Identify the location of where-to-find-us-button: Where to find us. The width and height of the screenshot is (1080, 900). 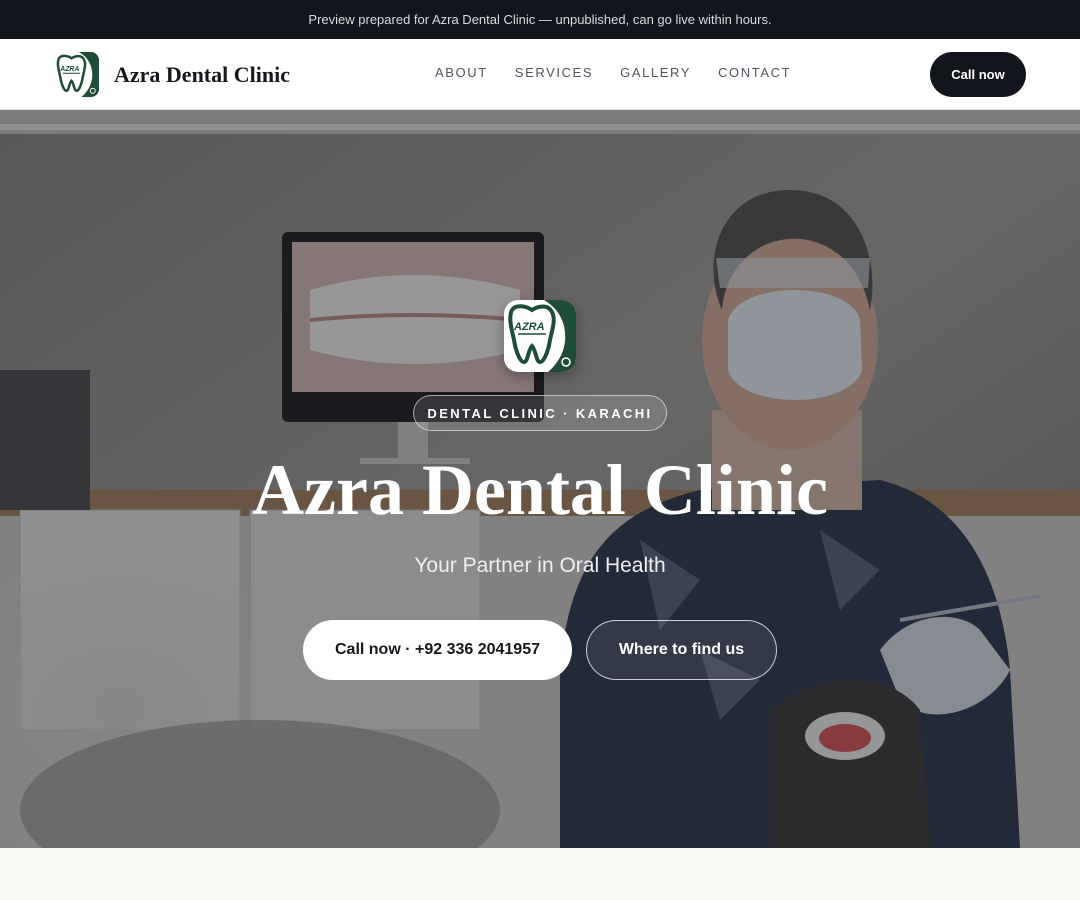
(681, 650).